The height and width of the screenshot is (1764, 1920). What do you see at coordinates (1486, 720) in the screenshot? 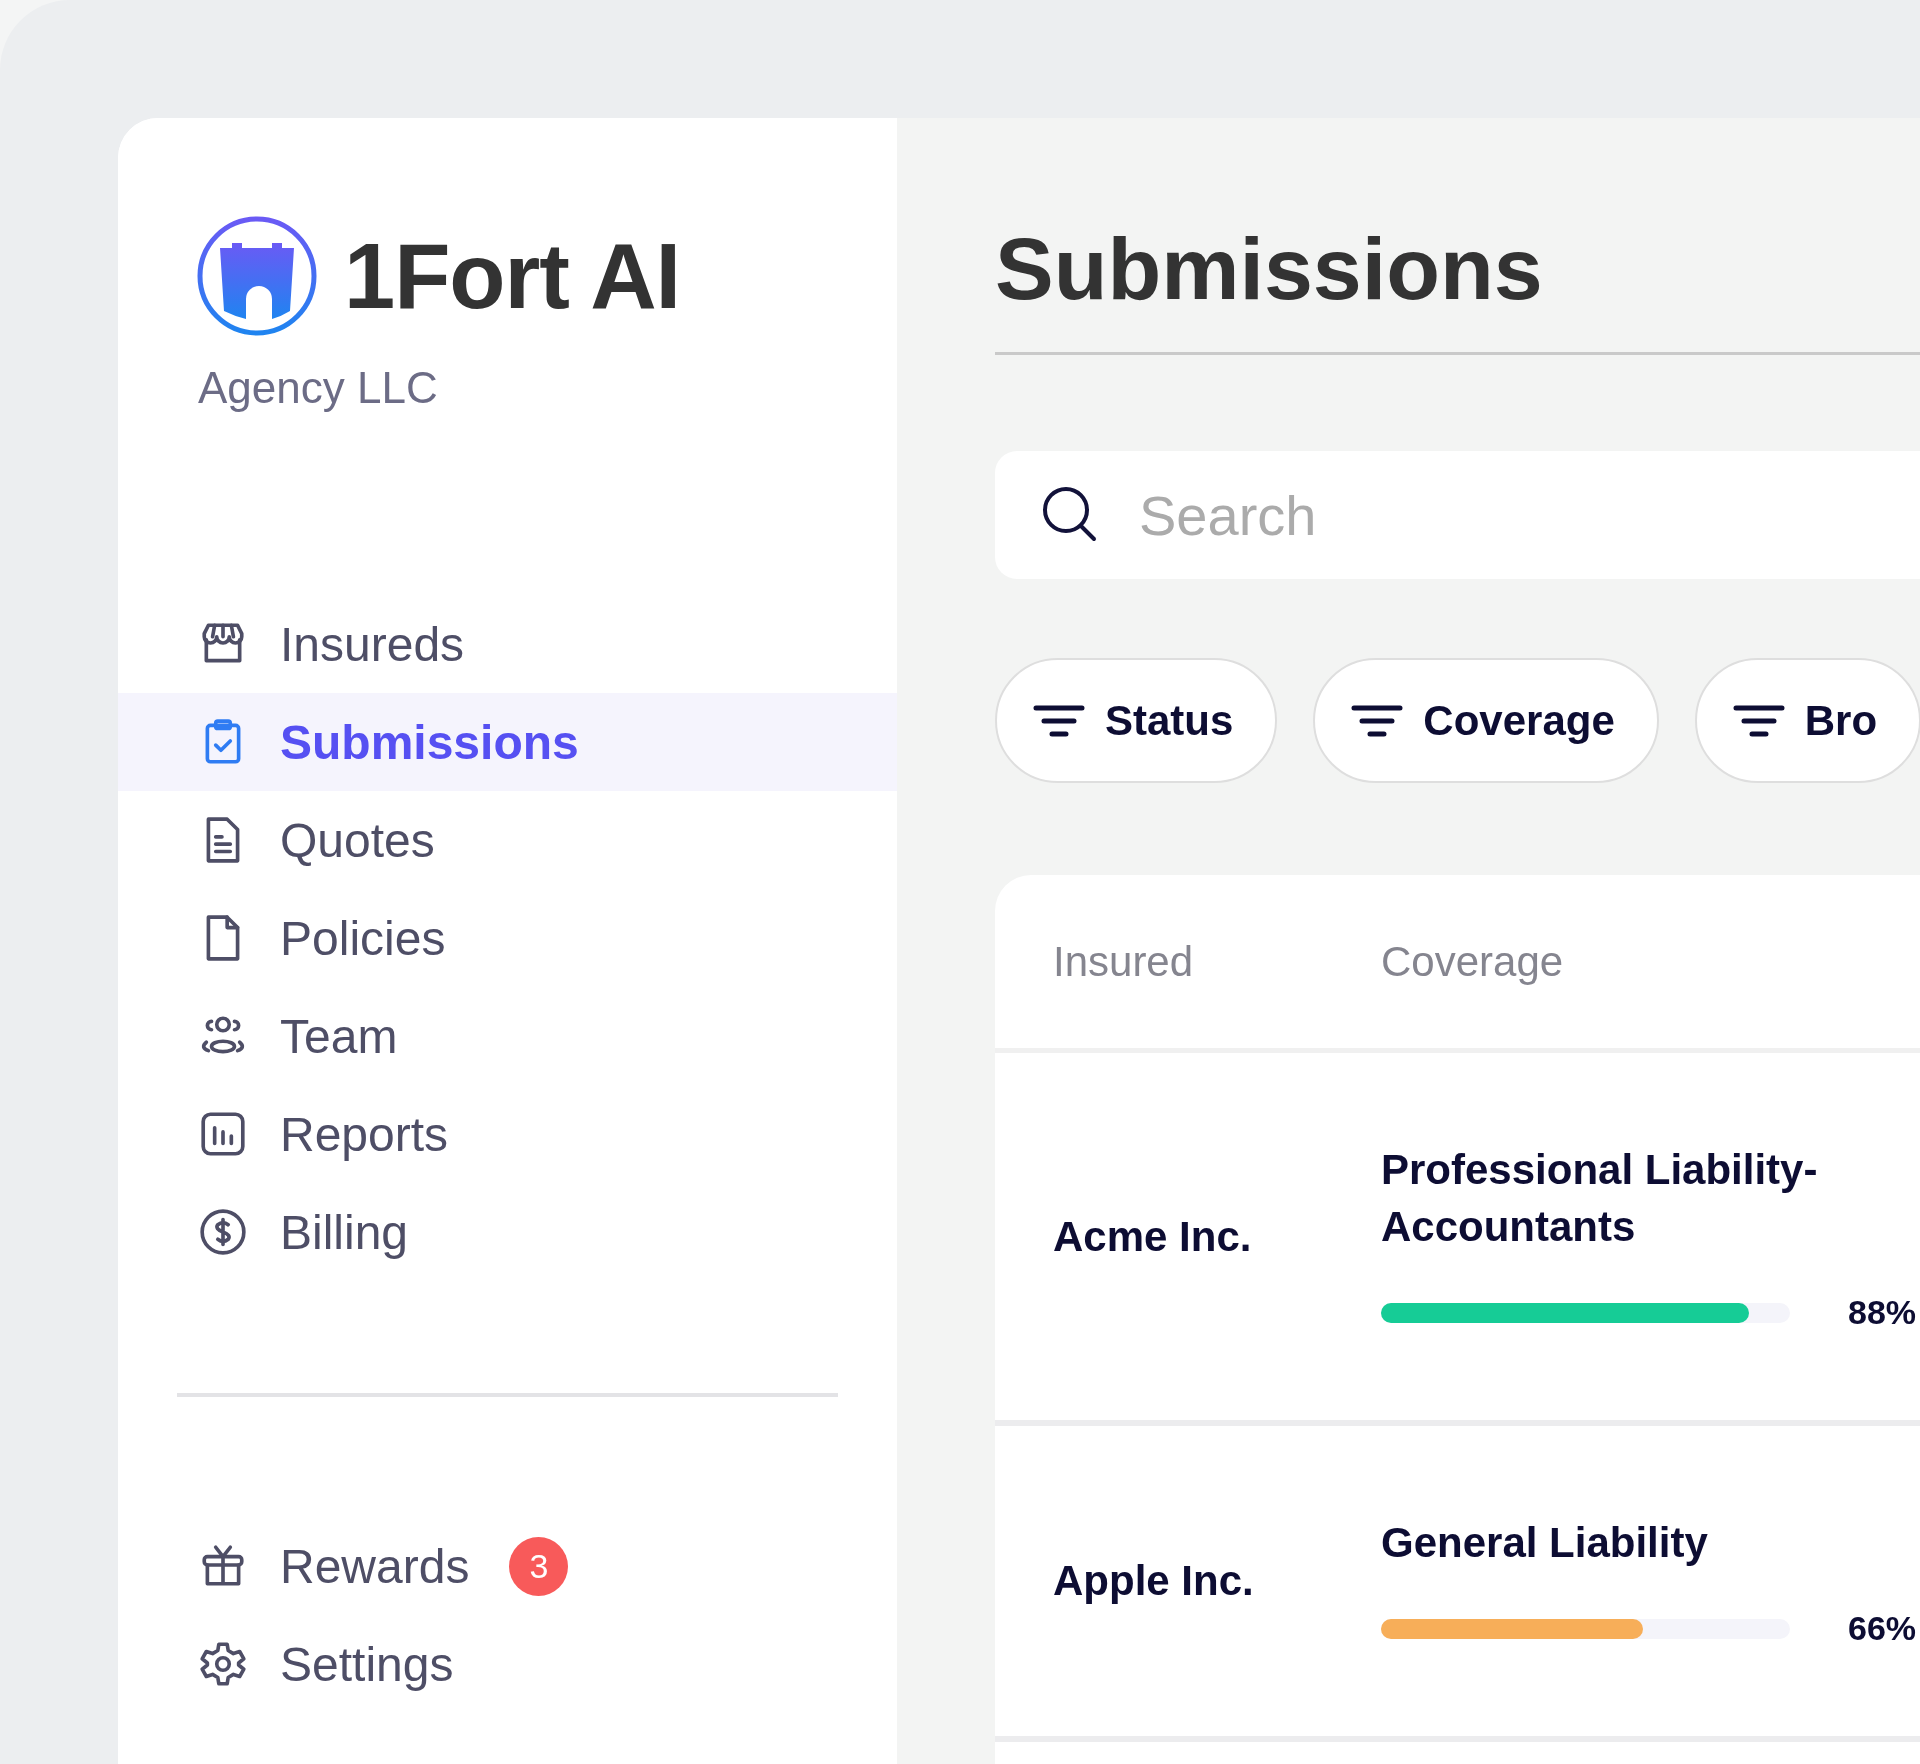
I see `filter-button: Coverage` at bounding box center [1486, 720].